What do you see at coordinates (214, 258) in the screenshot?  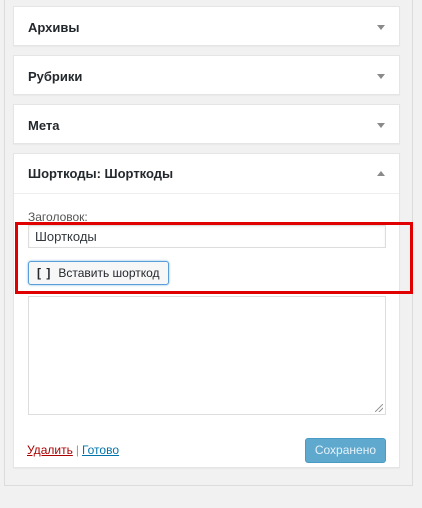 I see `highlight-box` at bounding box center [214, 258].